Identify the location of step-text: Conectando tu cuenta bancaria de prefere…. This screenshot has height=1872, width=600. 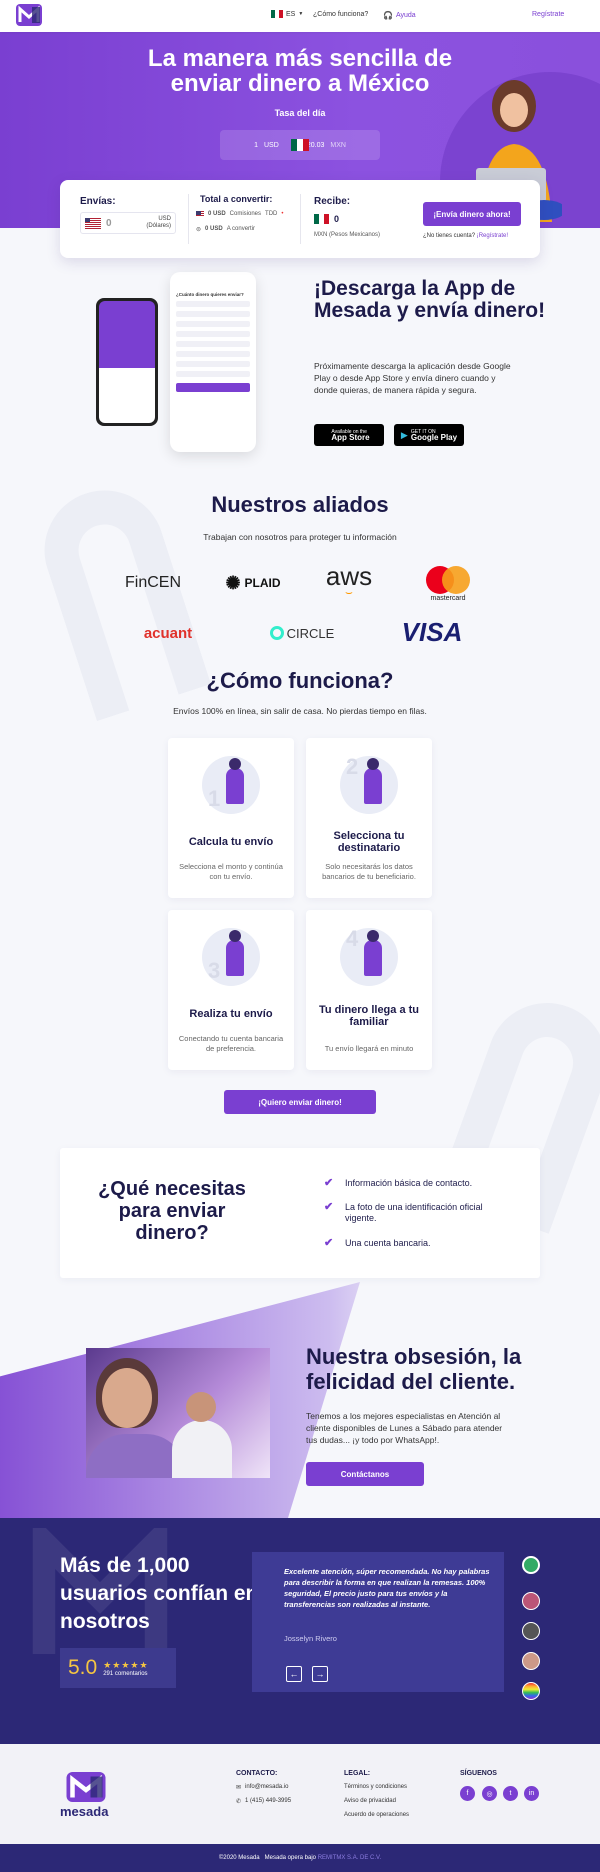
(231, 1043).